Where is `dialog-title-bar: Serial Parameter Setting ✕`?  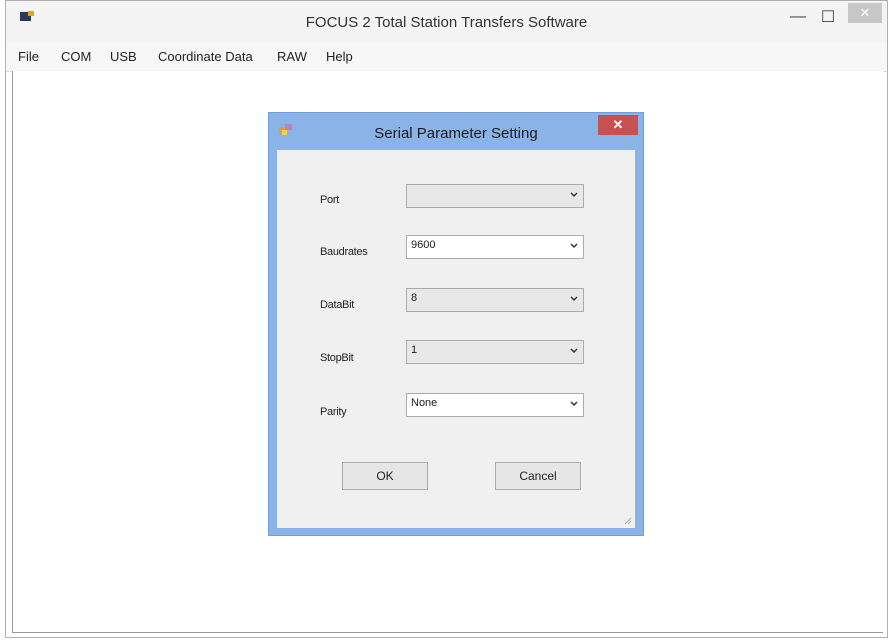 dialog-title-bar: Serial Parameter Setting ✕ is located at coordinates (456, 131).